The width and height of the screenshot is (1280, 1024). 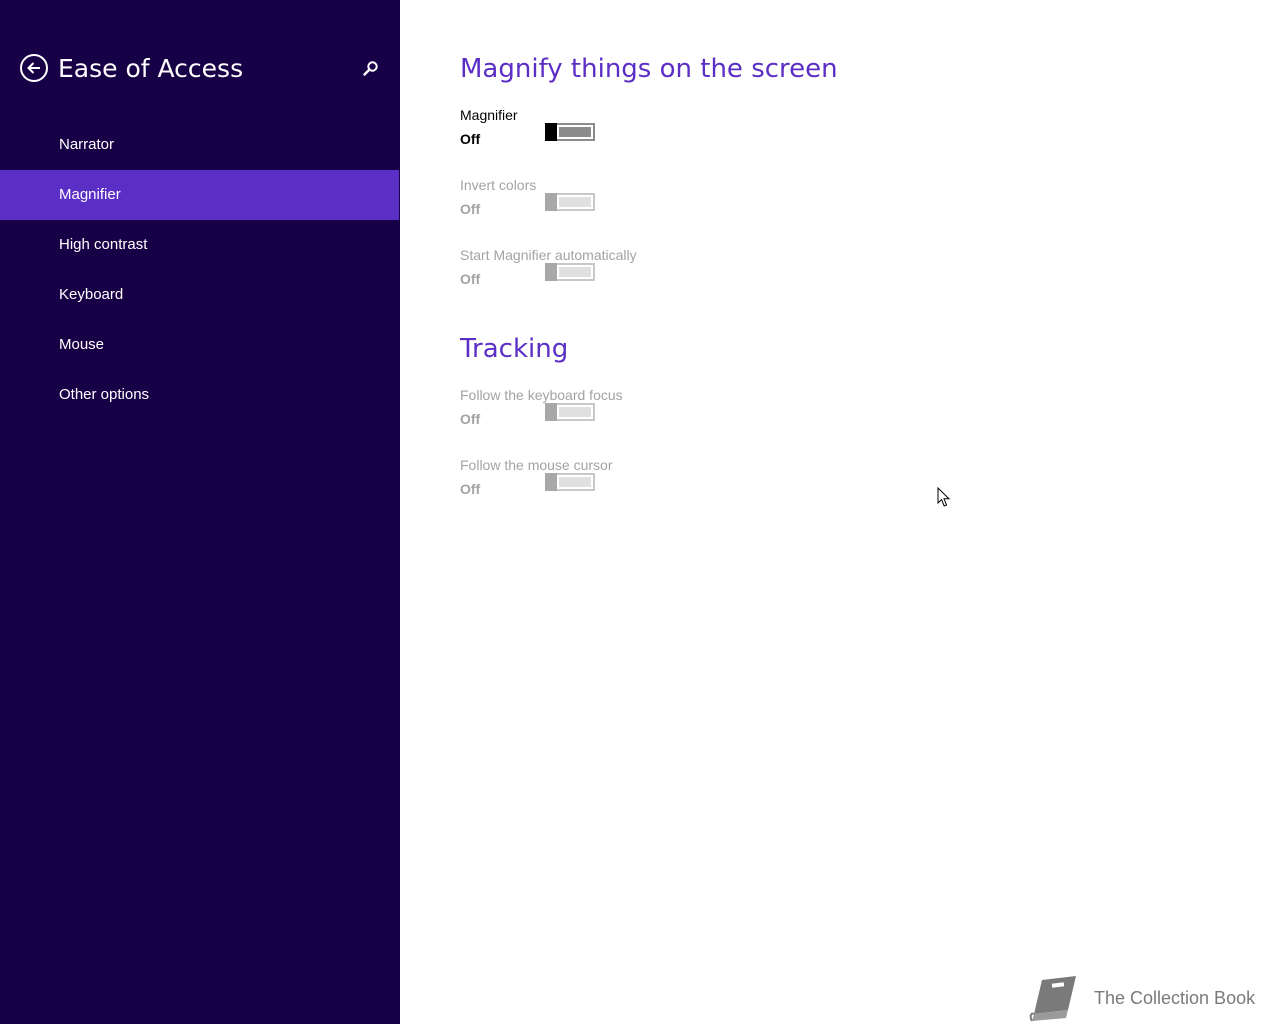 What do you see at coordinates (489, 115) in the screenshot?
I see `setting-label: Magnifier` at bounding box center [489, 115].